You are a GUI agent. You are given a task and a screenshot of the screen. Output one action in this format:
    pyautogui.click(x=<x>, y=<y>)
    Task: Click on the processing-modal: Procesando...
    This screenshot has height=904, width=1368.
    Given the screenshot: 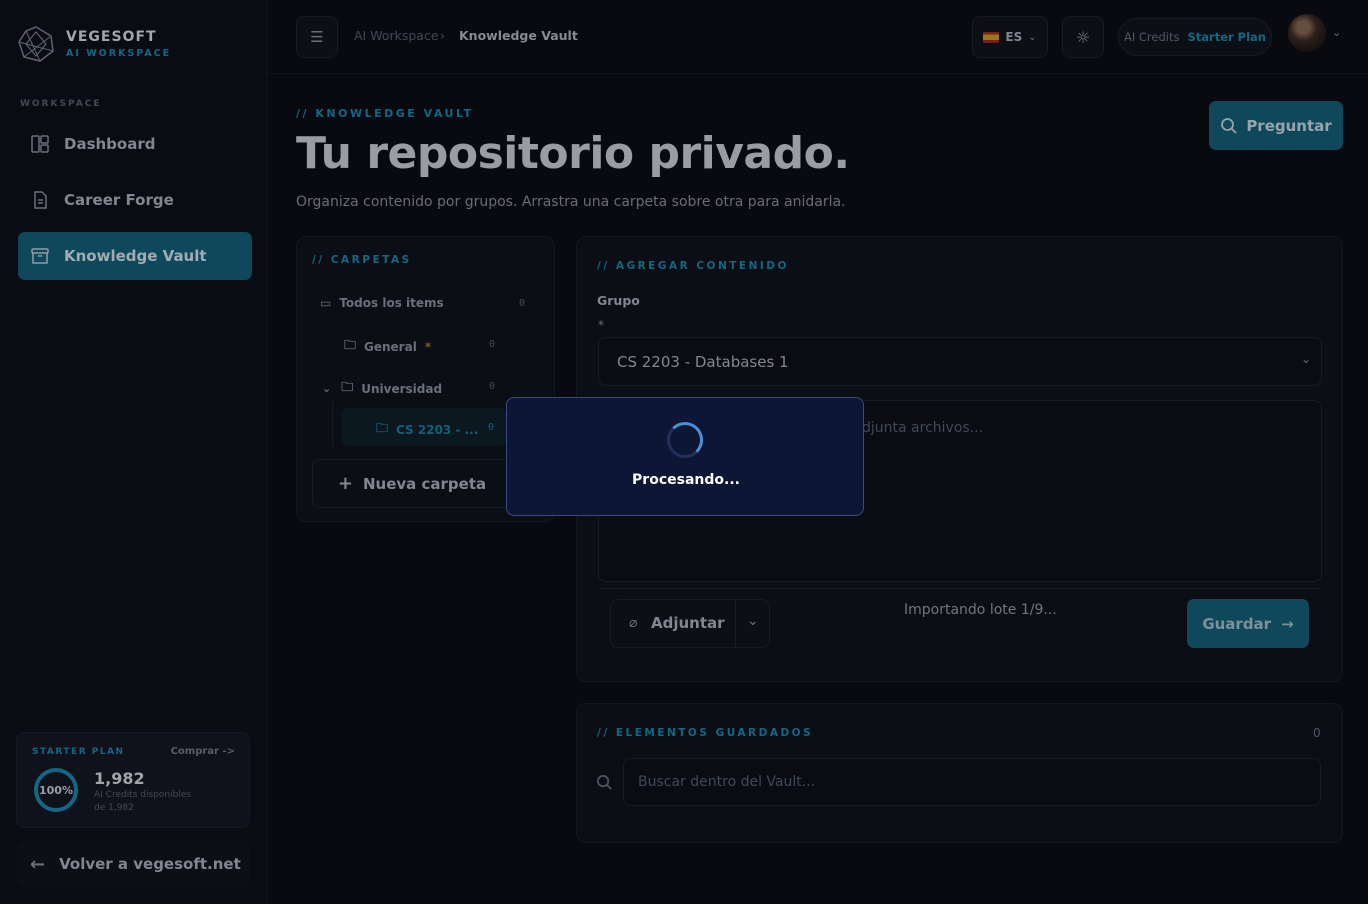 What is the action you would take?
    pyautogui.click(x=685, y=456)
    